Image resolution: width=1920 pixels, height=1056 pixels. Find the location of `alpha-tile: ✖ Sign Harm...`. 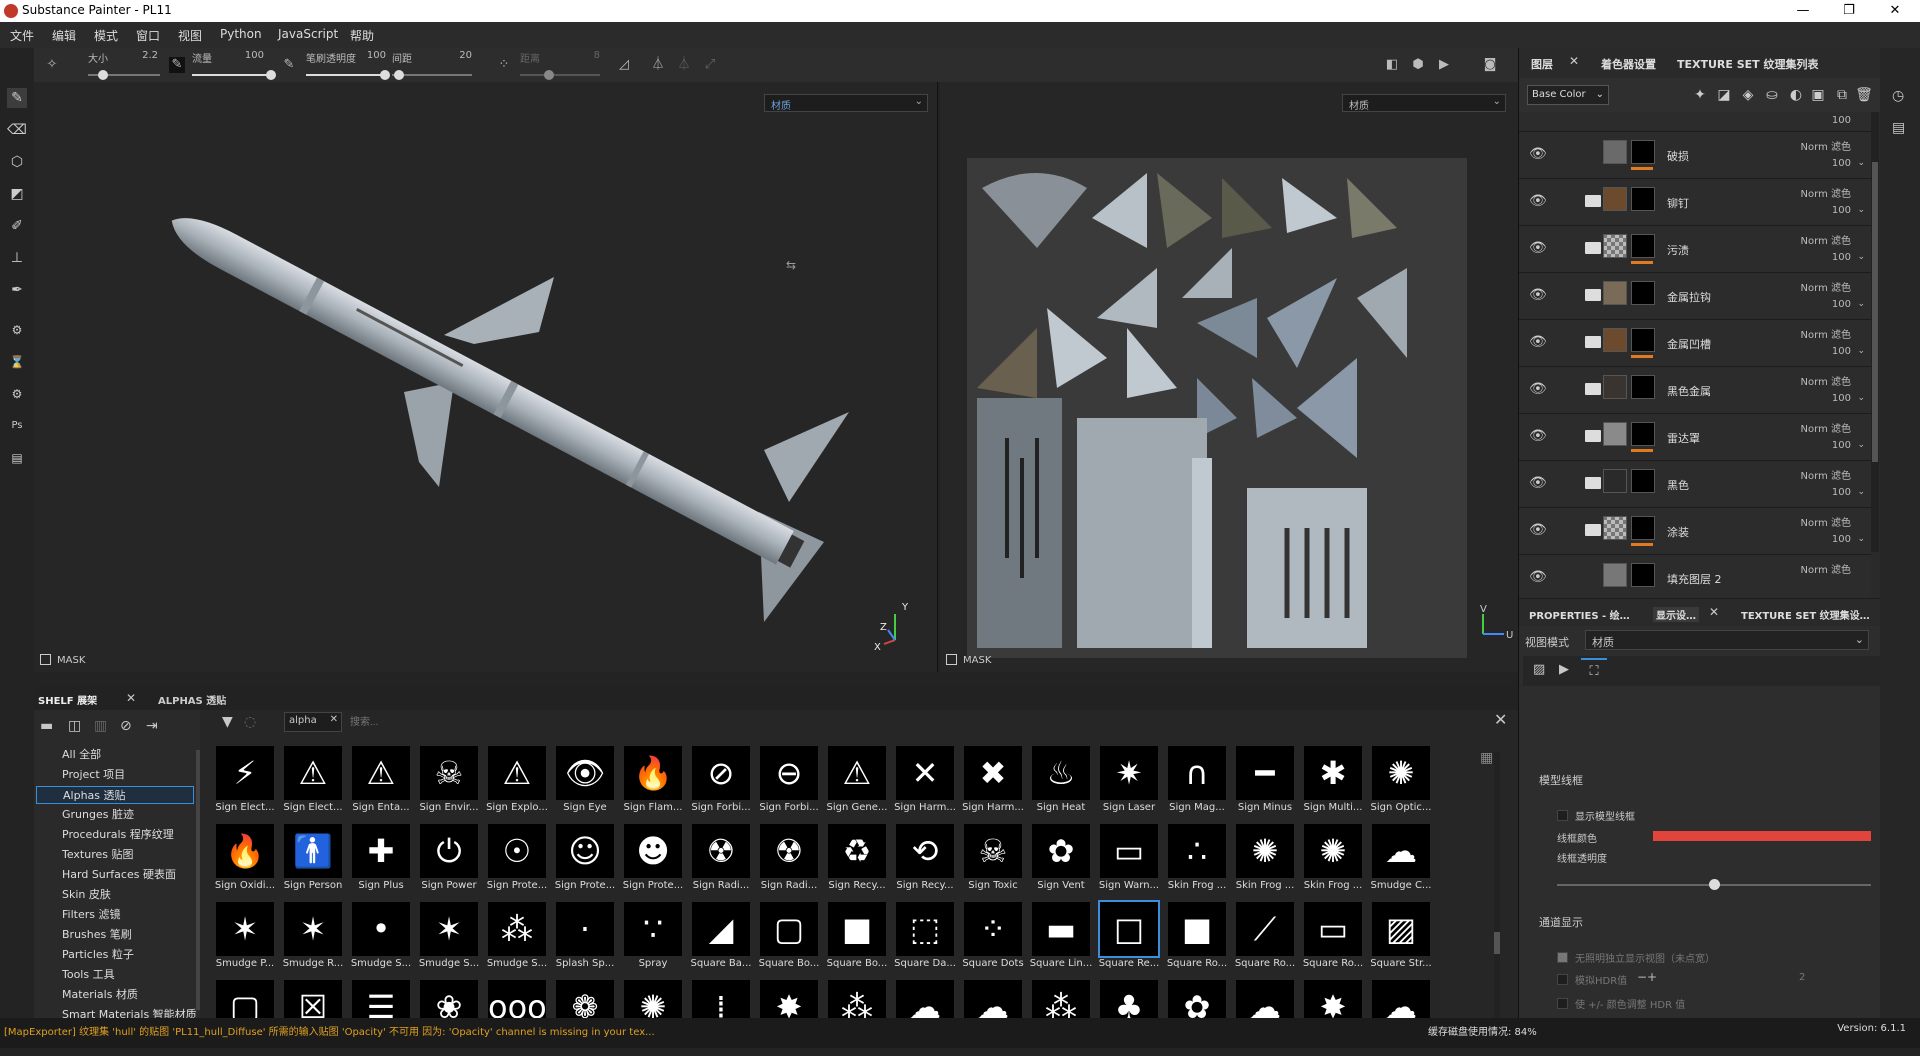

alpha-tile: ✖ Sign Harm... is located at coordinates (993, 784).